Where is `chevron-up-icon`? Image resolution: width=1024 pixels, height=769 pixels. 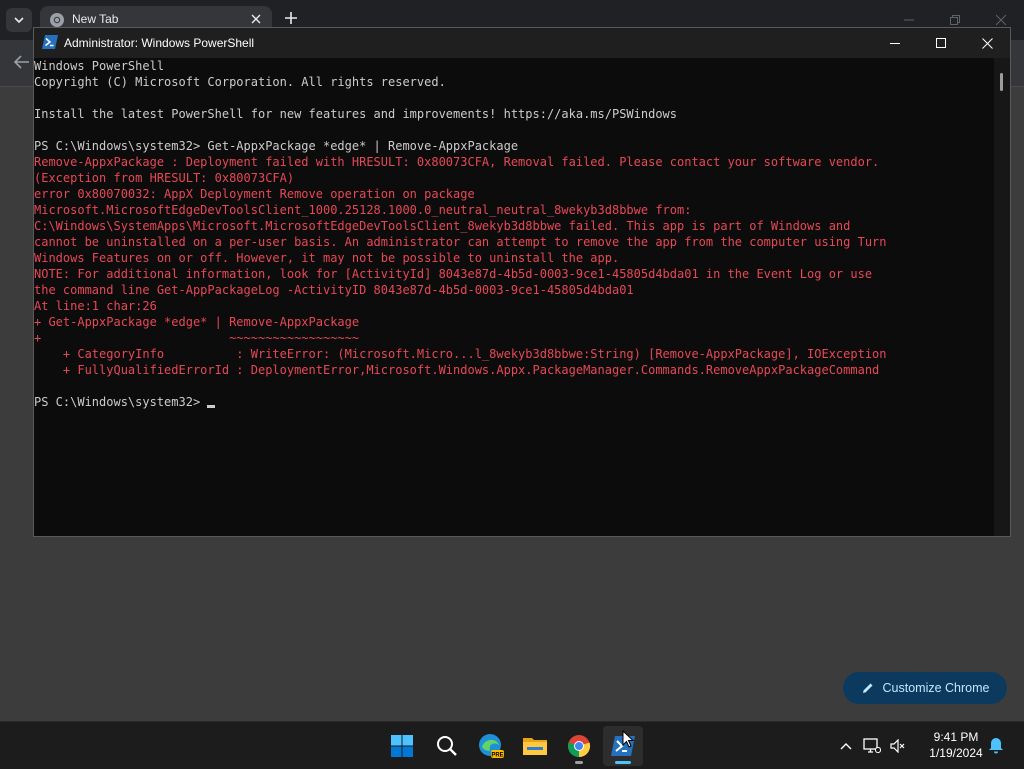
chevron-up-icon is located at coordinates (846, 745).